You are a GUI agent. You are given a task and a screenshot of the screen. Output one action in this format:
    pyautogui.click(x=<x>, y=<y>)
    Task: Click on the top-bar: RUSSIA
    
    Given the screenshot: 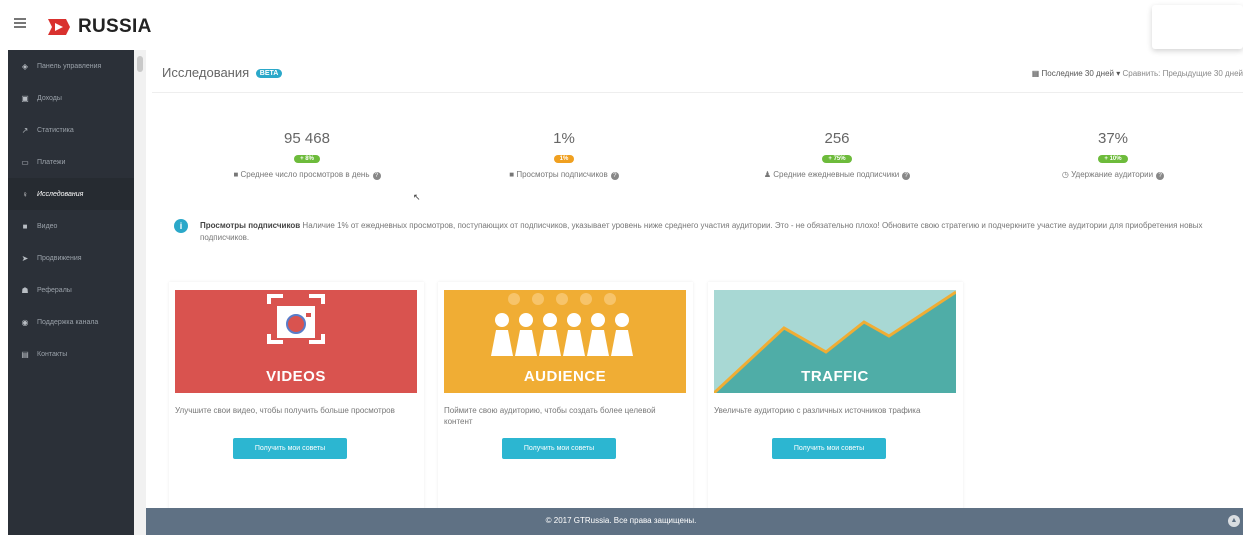 What is the action you would take?
    pyautogui.click(x=621, y=25)
    